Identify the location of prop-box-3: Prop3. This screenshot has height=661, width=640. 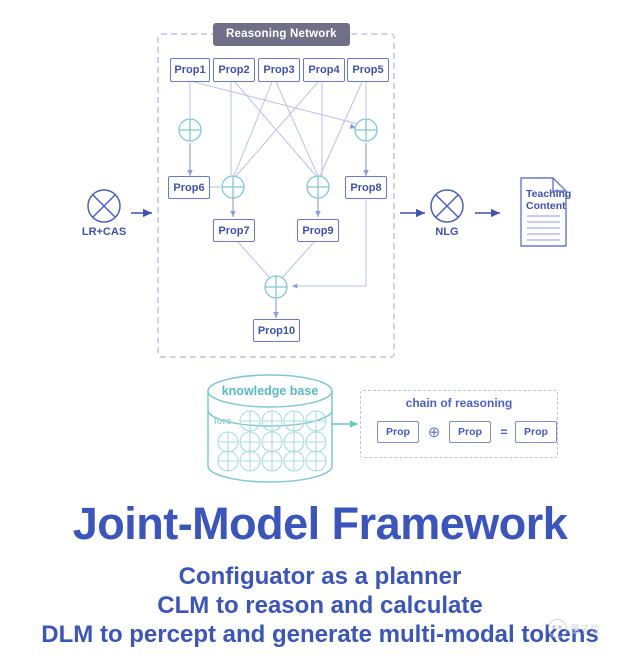
(279, 70).